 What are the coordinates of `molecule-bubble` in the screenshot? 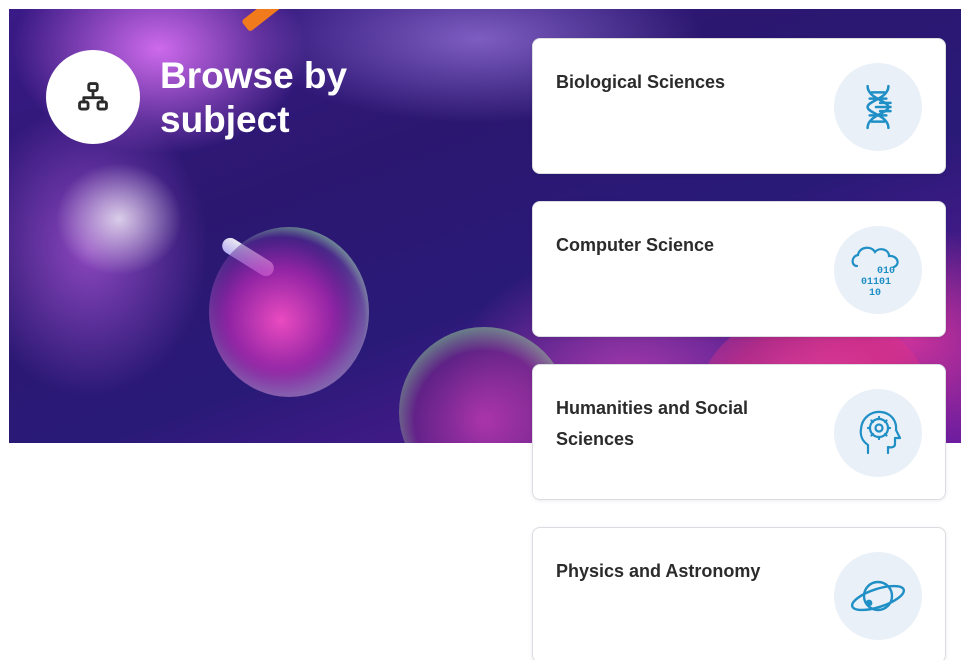 It's located at (289, 312).